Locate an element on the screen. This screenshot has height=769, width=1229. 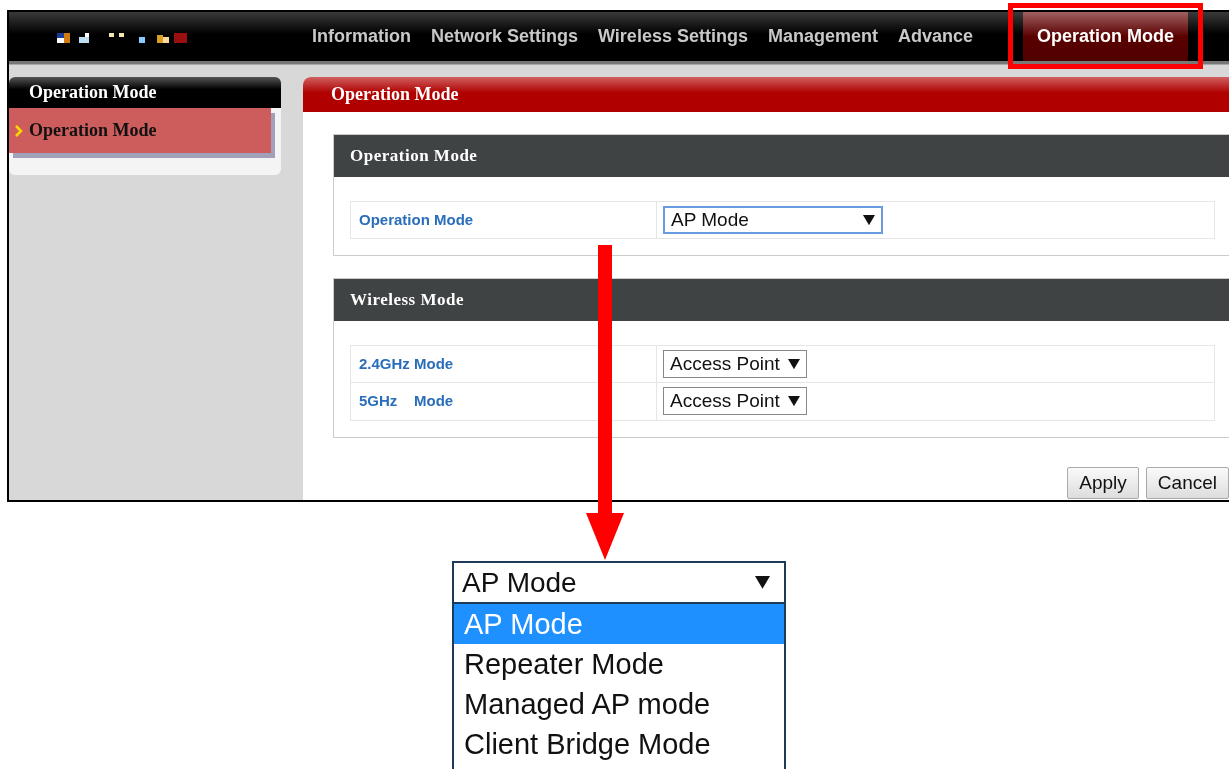
nav-tab: Network Settings is located at coordinates (505, 36).